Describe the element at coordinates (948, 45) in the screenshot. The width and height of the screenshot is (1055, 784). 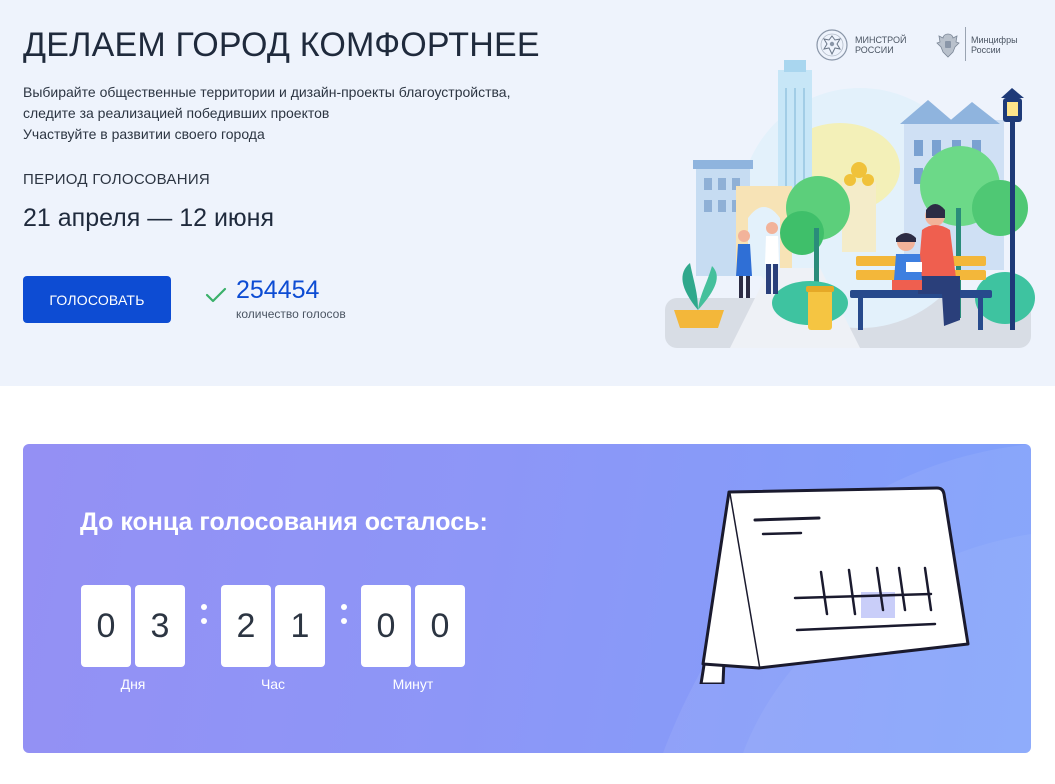
I see `coat-of-arms-icon` at that location.